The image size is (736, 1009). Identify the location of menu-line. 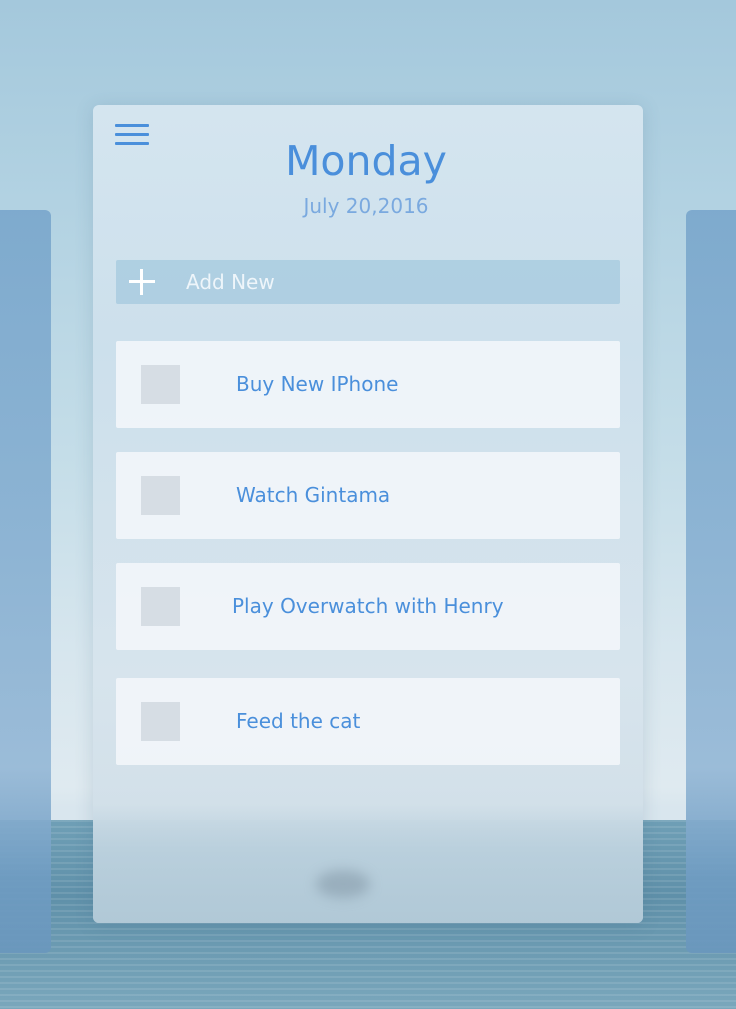
(132, 125).